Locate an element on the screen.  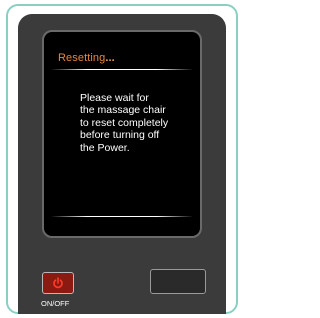
message-line: the Power. is located at coordinates (105, 147).